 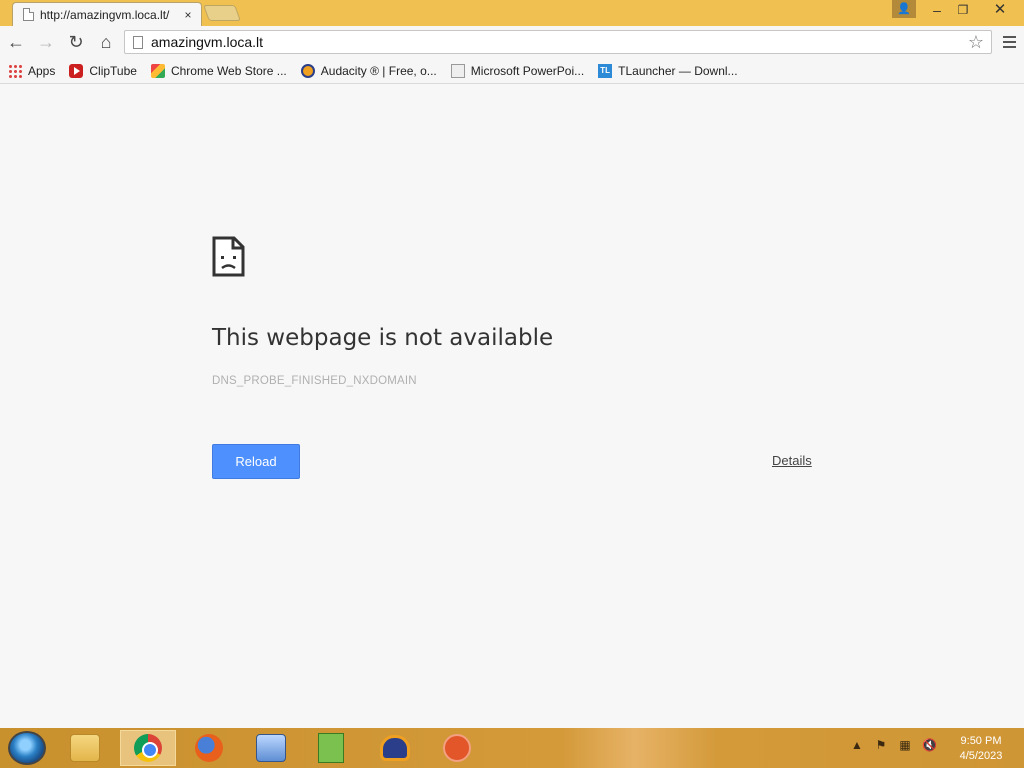 I want to click on taskbar-firefox, so click(x=209, y=748).